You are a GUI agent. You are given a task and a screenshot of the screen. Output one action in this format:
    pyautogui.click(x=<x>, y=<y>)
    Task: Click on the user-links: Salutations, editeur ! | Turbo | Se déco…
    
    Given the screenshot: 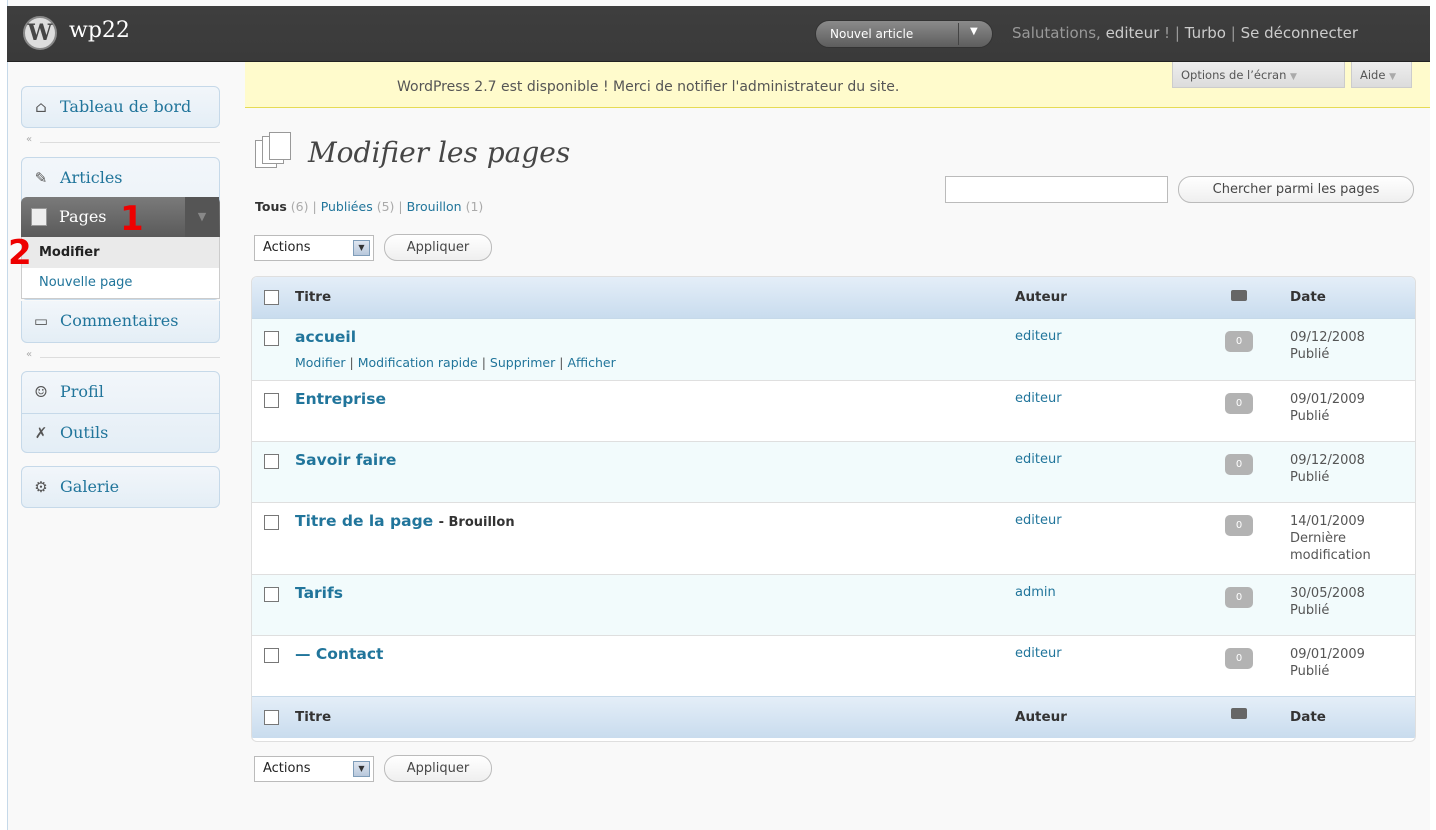 What is the action you would take?
    pyautogui.click(x=1185, y=33)
    